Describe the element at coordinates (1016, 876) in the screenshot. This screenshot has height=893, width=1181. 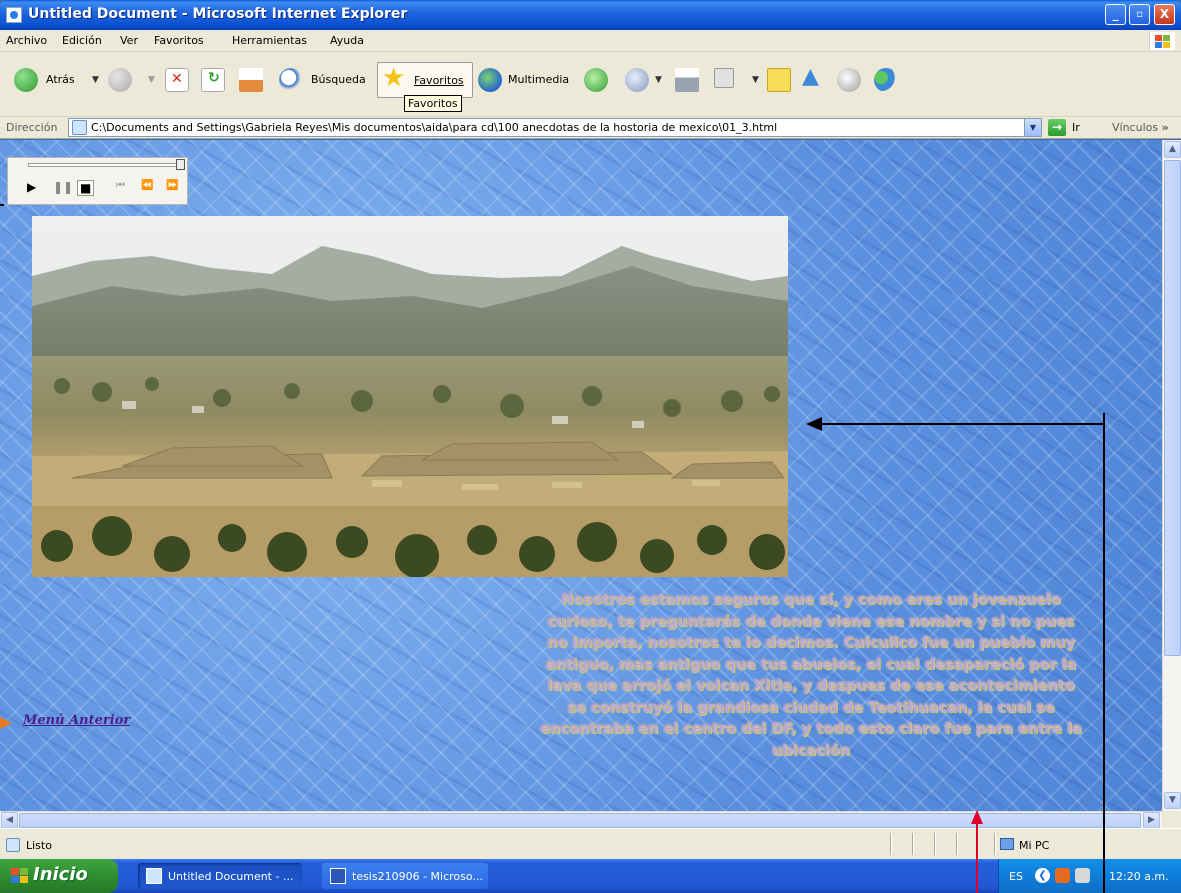
I see `language-indicator: ES` at that location.